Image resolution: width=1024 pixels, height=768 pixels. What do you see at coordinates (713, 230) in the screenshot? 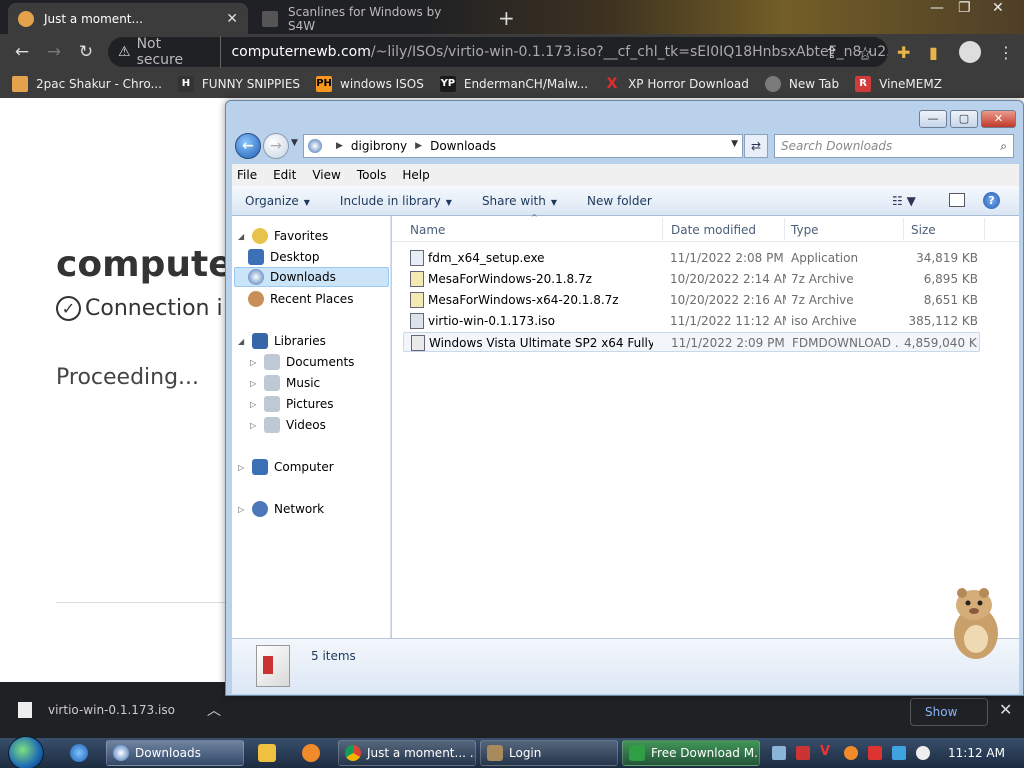
I see `column-date-modified: Date modified` at bounding box center [713, 230].